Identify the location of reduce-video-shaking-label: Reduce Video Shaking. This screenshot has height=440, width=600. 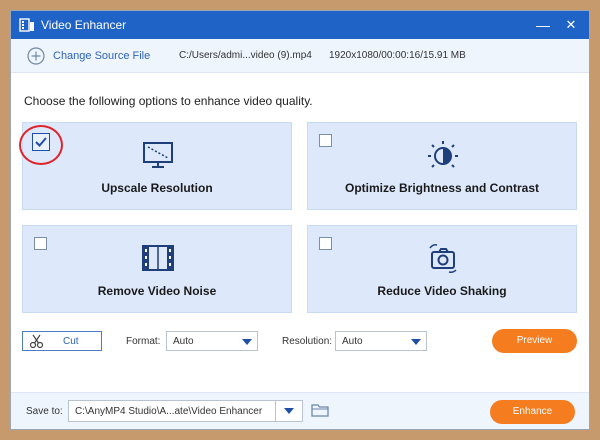
(442, 291).